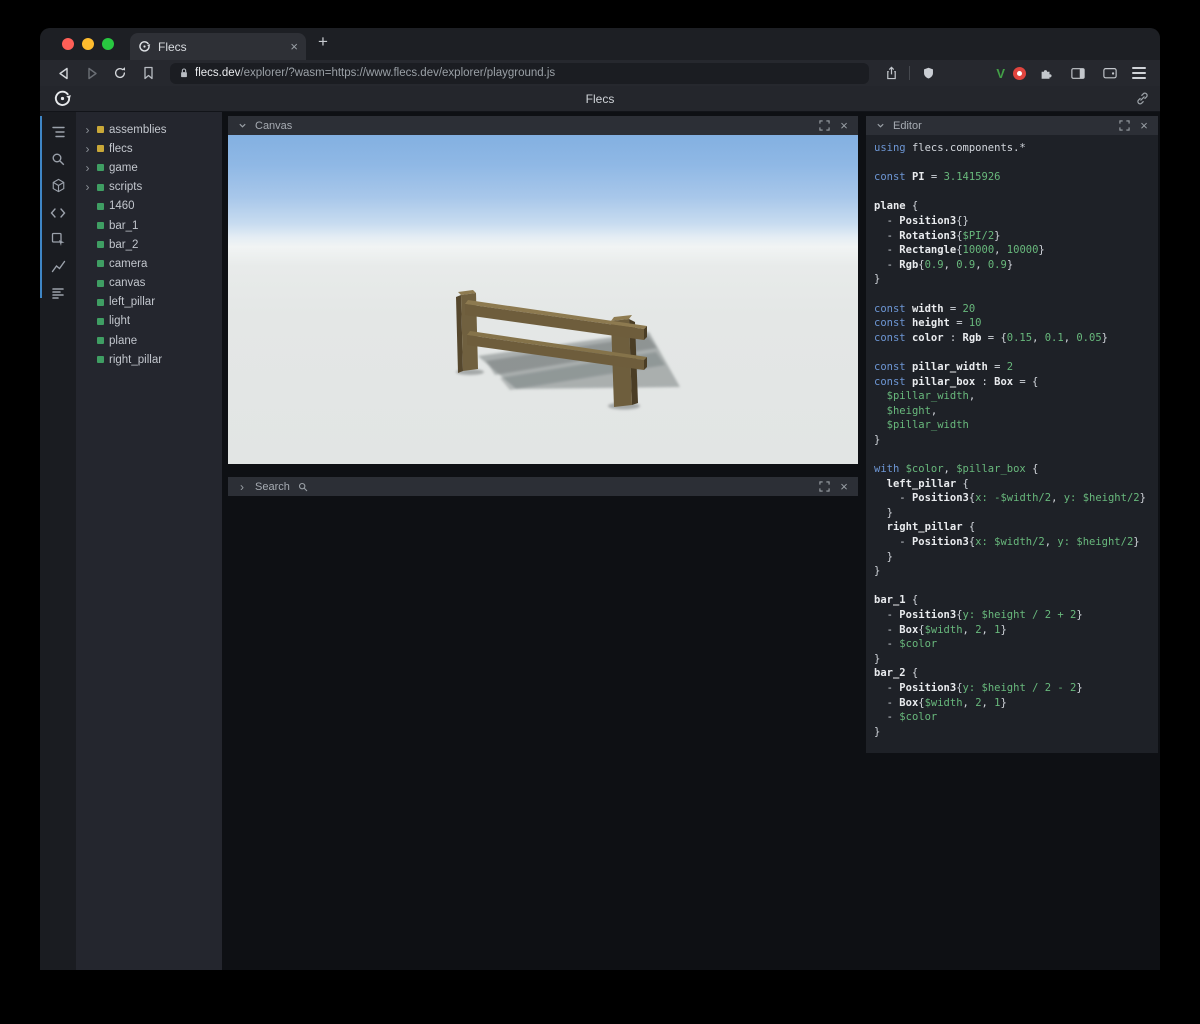  I want to click on code-line: with $color, $pillar_box {, so click(1012, 469).